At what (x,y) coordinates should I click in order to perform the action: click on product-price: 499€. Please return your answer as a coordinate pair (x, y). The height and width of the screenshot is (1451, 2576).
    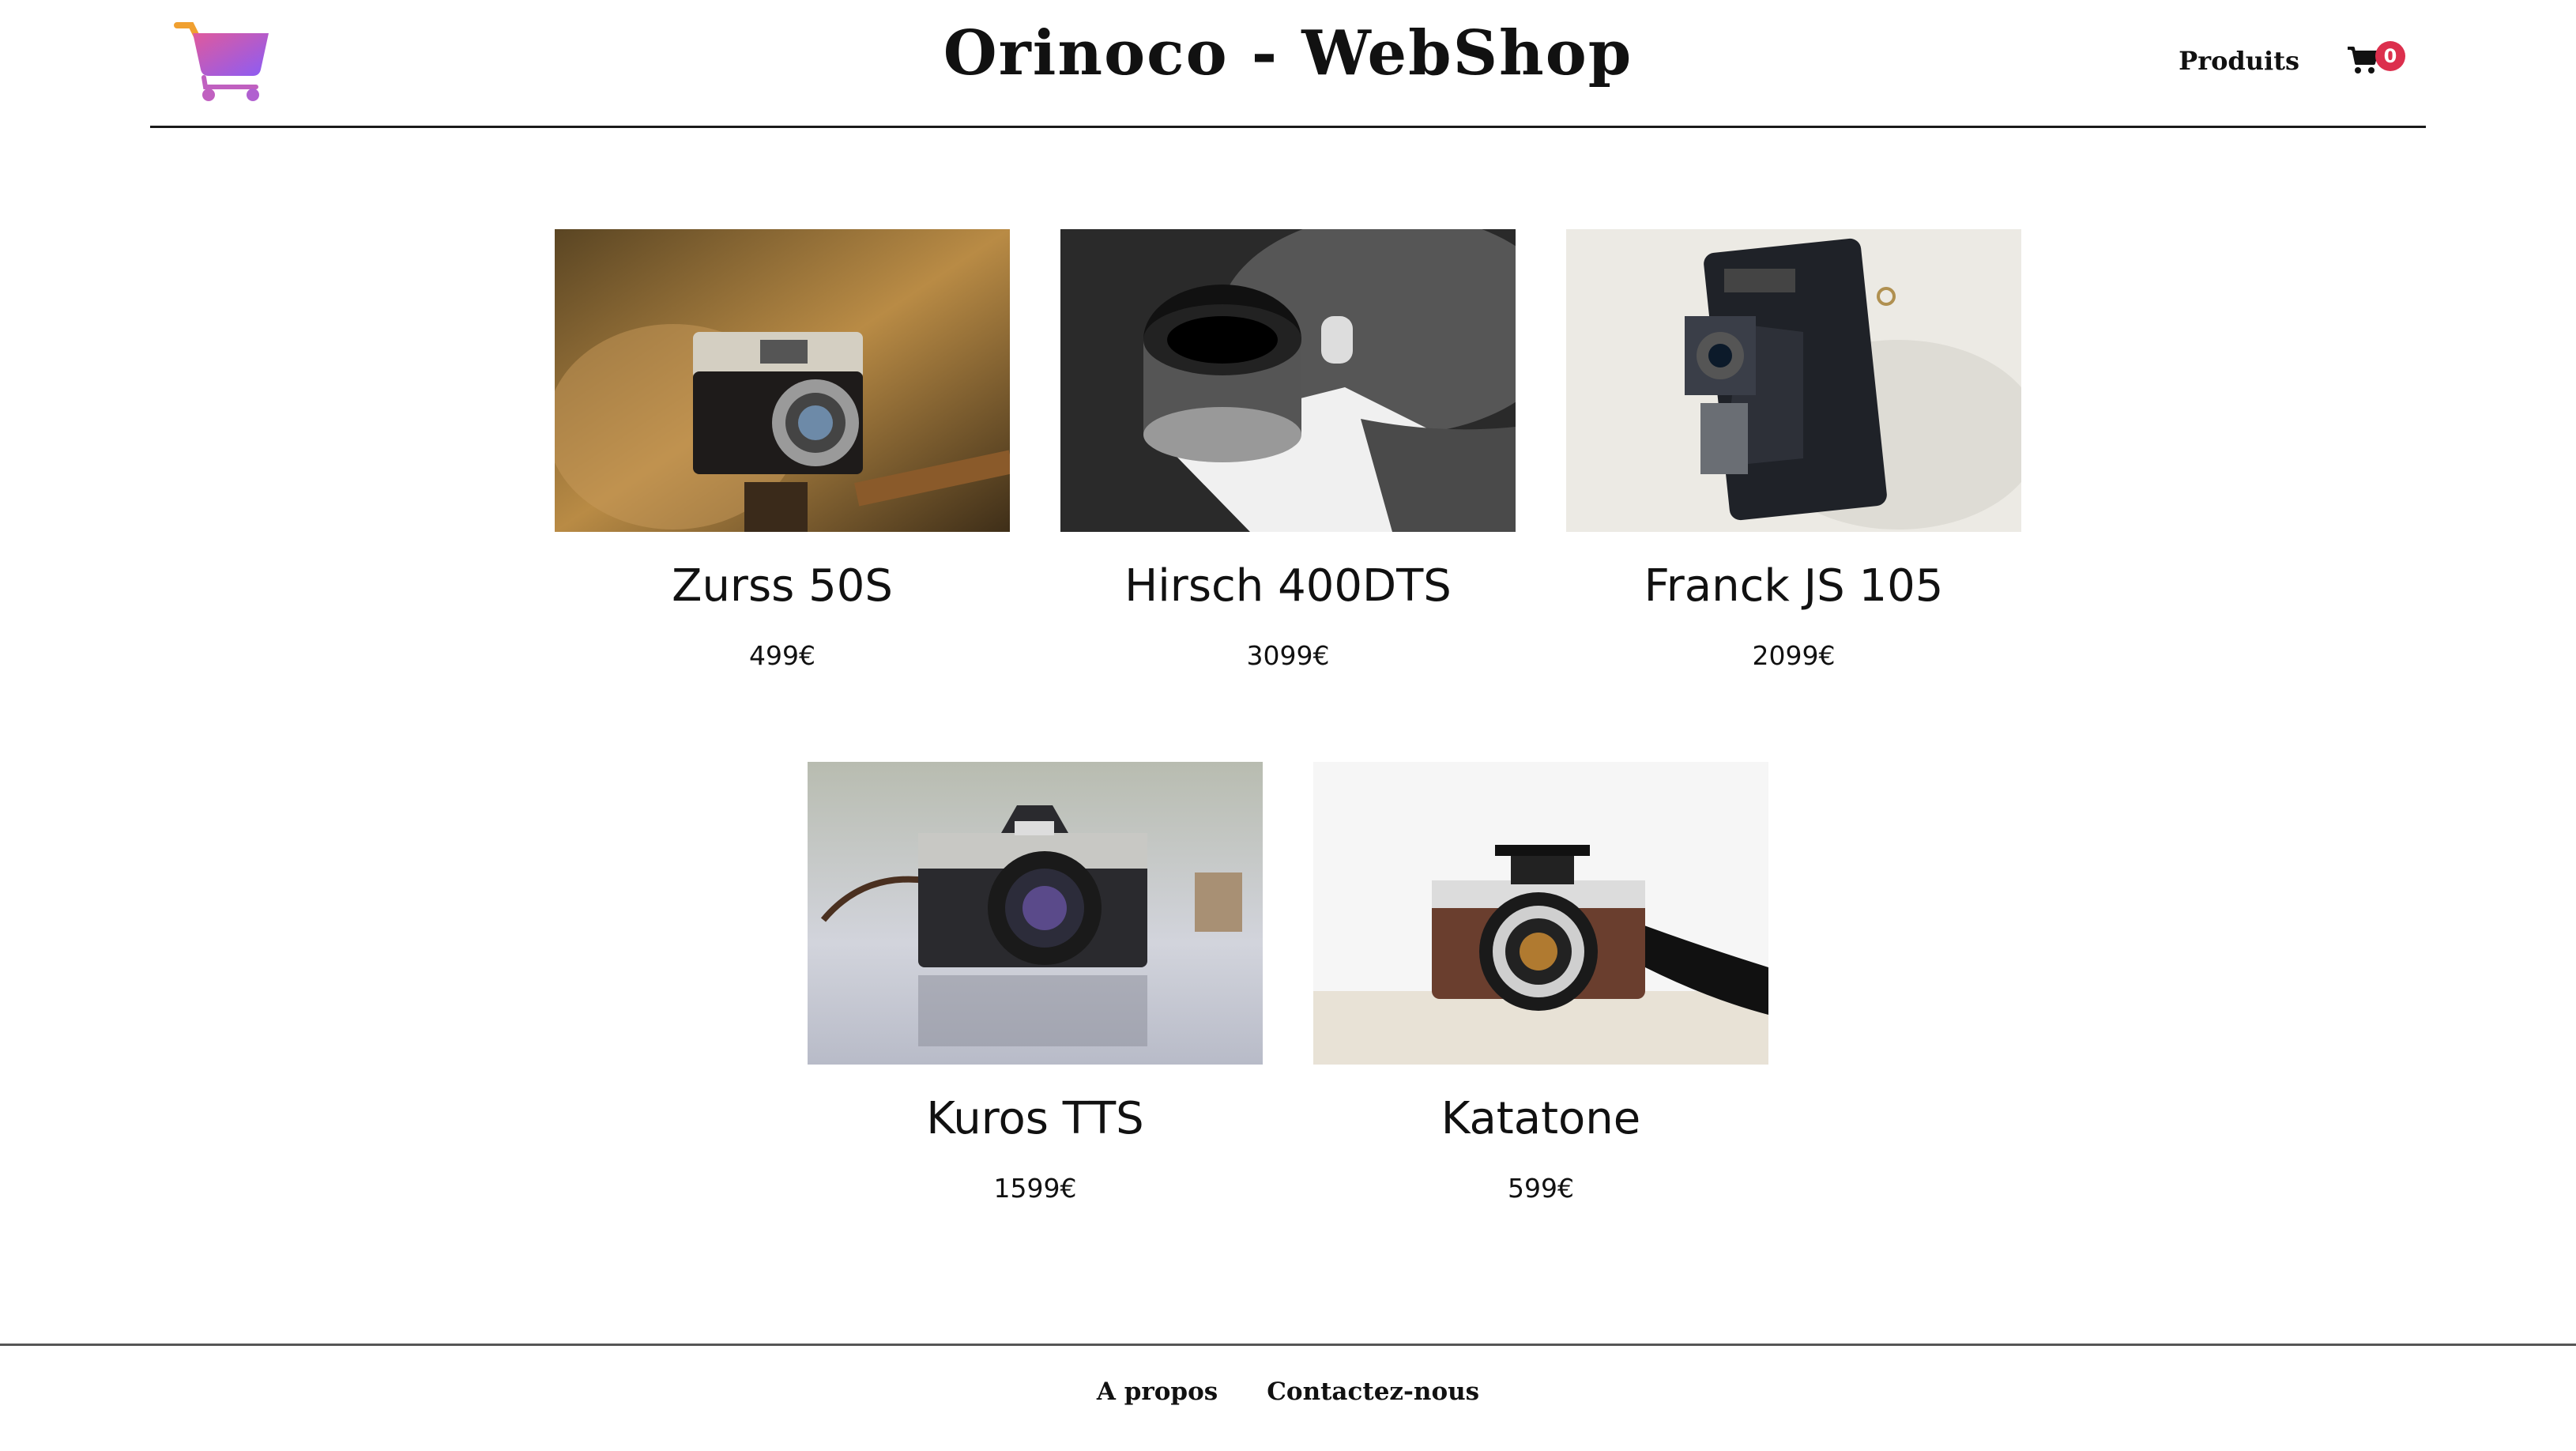
    Looking at the image, I should click on (782, 655).